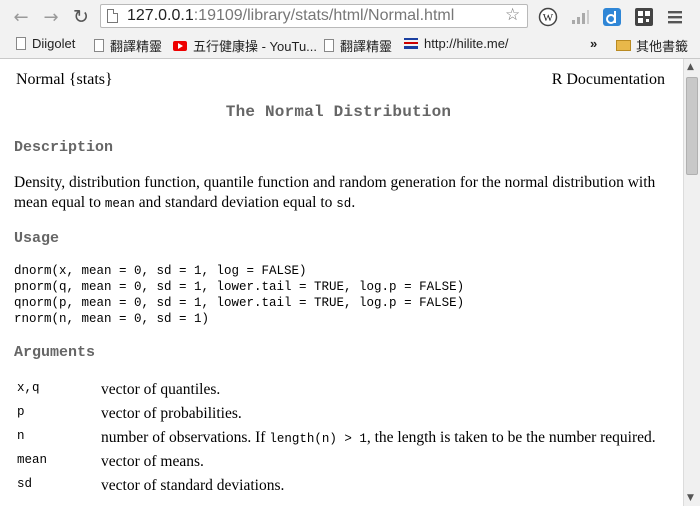 The width and height of the screenshot is (700, 506). I want to click on bookmark-diigolet: Diigolet, so click(45, 43).